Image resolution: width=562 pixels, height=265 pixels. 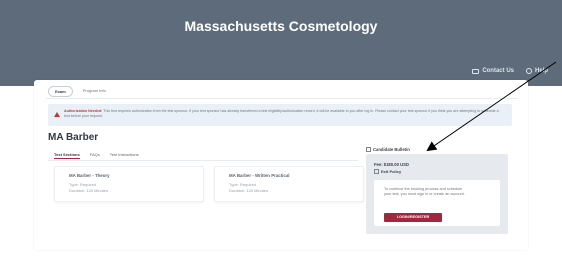 I want to click on contact-us-link: Contact Us, so click(x=493, y=71).